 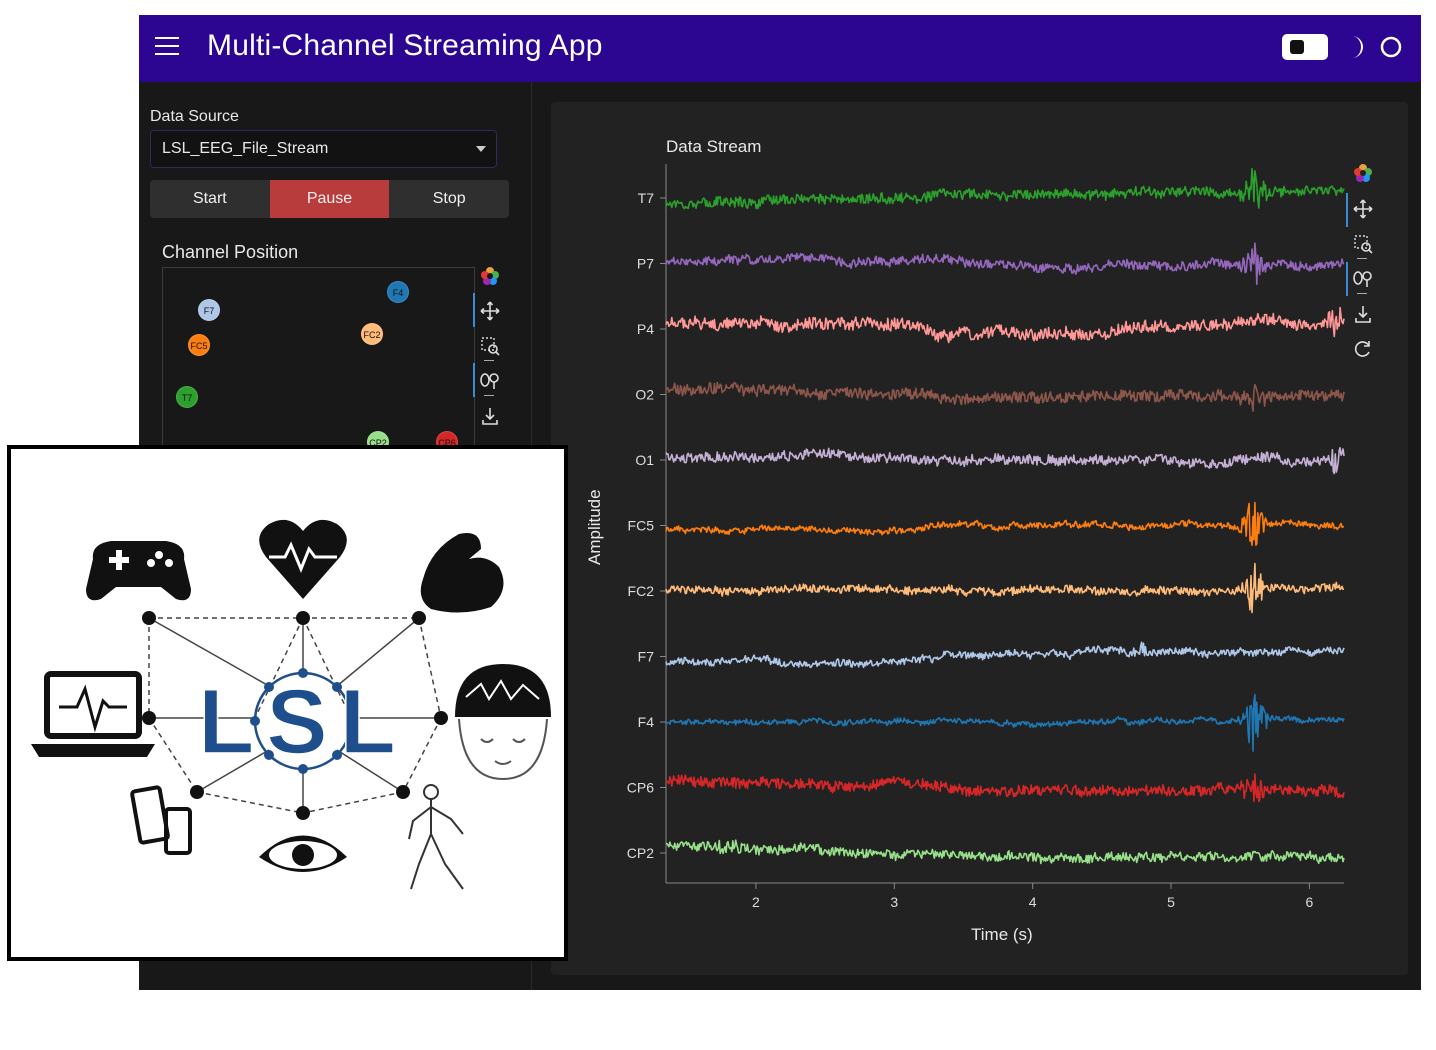 What do you see at coordinates (756, 902) in the screenshot?
I see `x-tick-label: 2` at bounding box center [756, 902].